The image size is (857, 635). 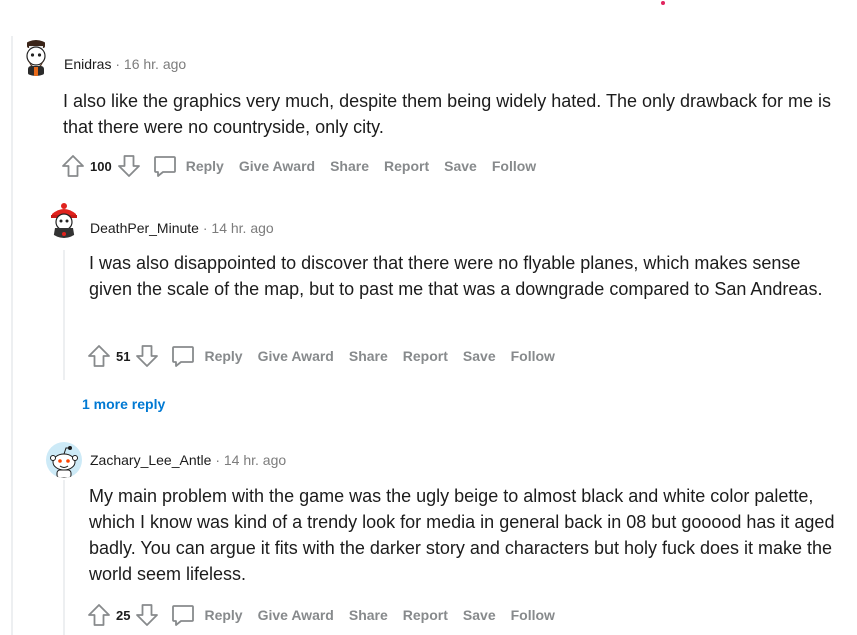 I want to click on avatar-enidras-icon, so click(x=36, y=58).